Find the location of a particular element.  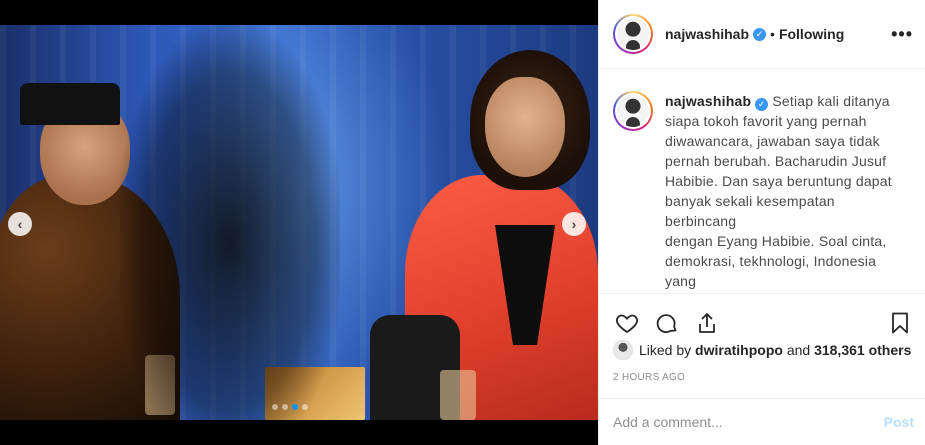

caption-line: siapa tokoh favorit yang pernah is located at coordinates (766, 121).